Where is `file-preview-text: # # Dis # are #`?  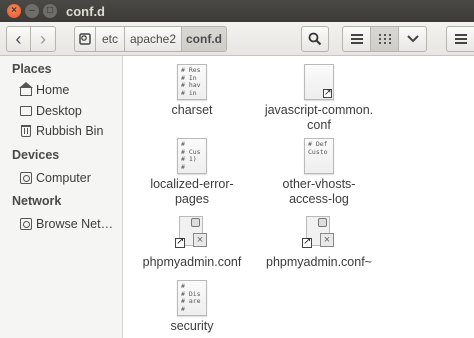
file-preview-text: # # Dis # are # is located at coordinates (191, 297).